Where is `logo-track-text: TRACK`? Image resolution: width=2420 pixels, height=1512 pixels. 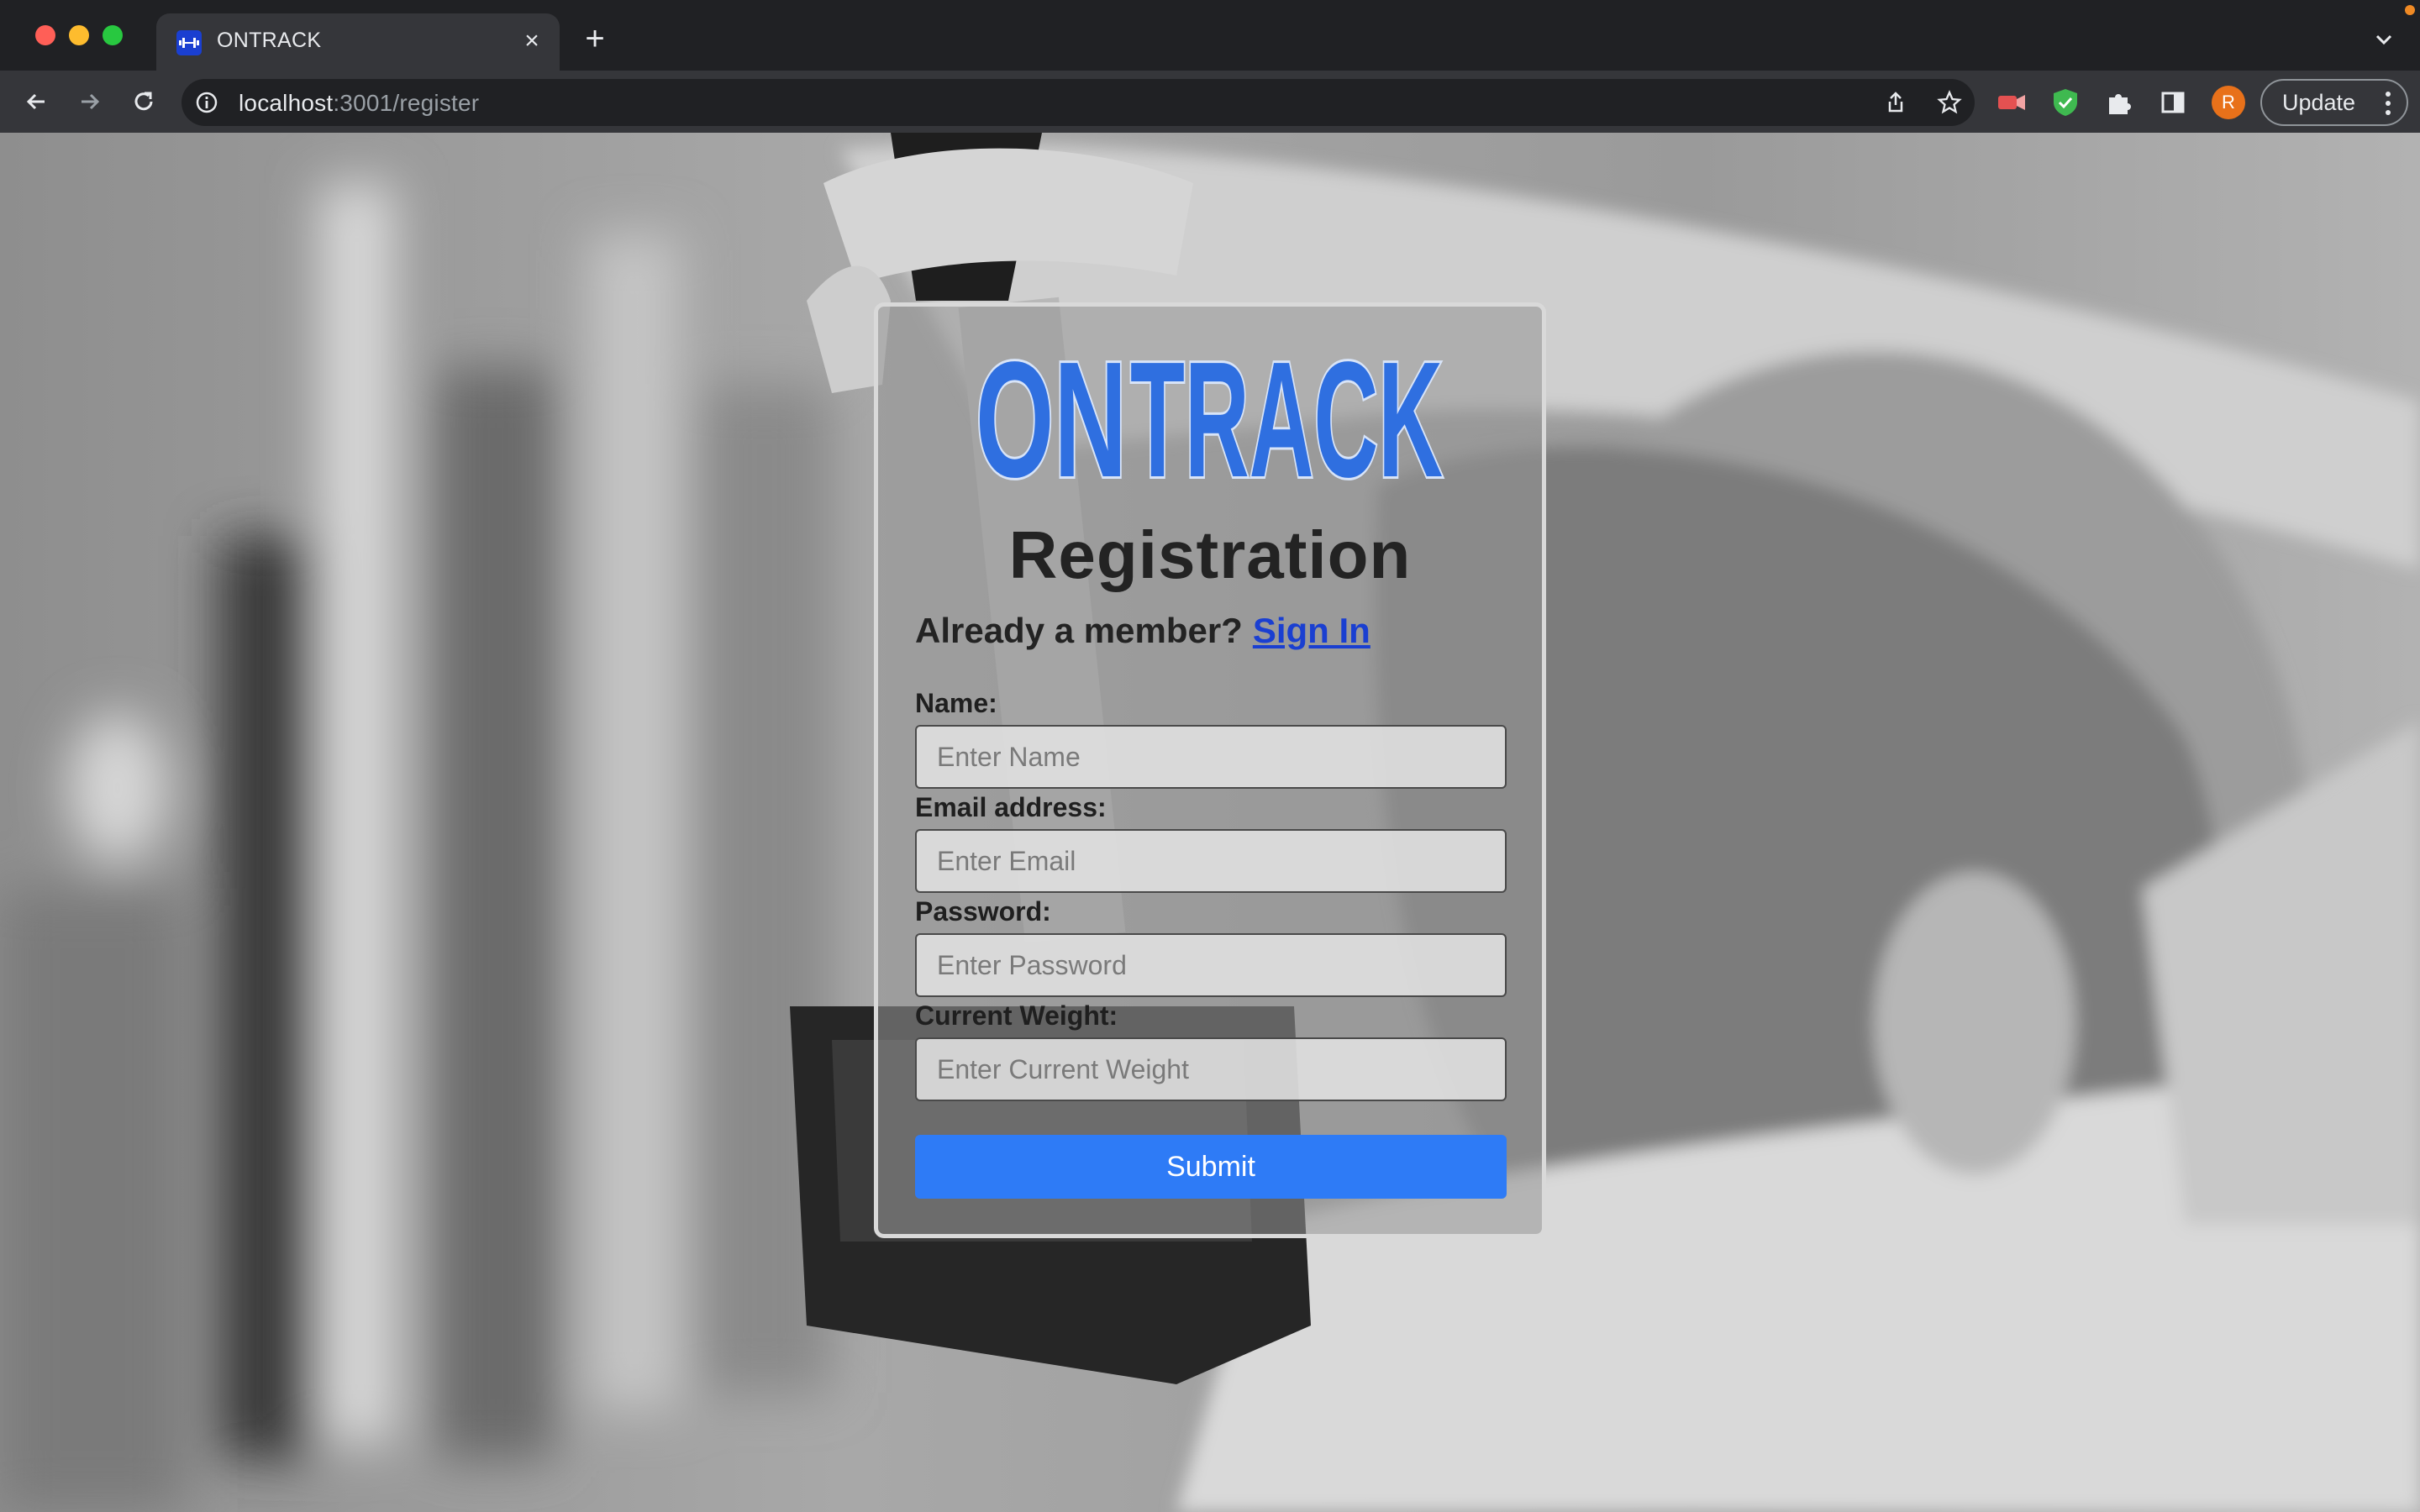 logo-track-text: TRACK is located at coordinates (1286, 414).